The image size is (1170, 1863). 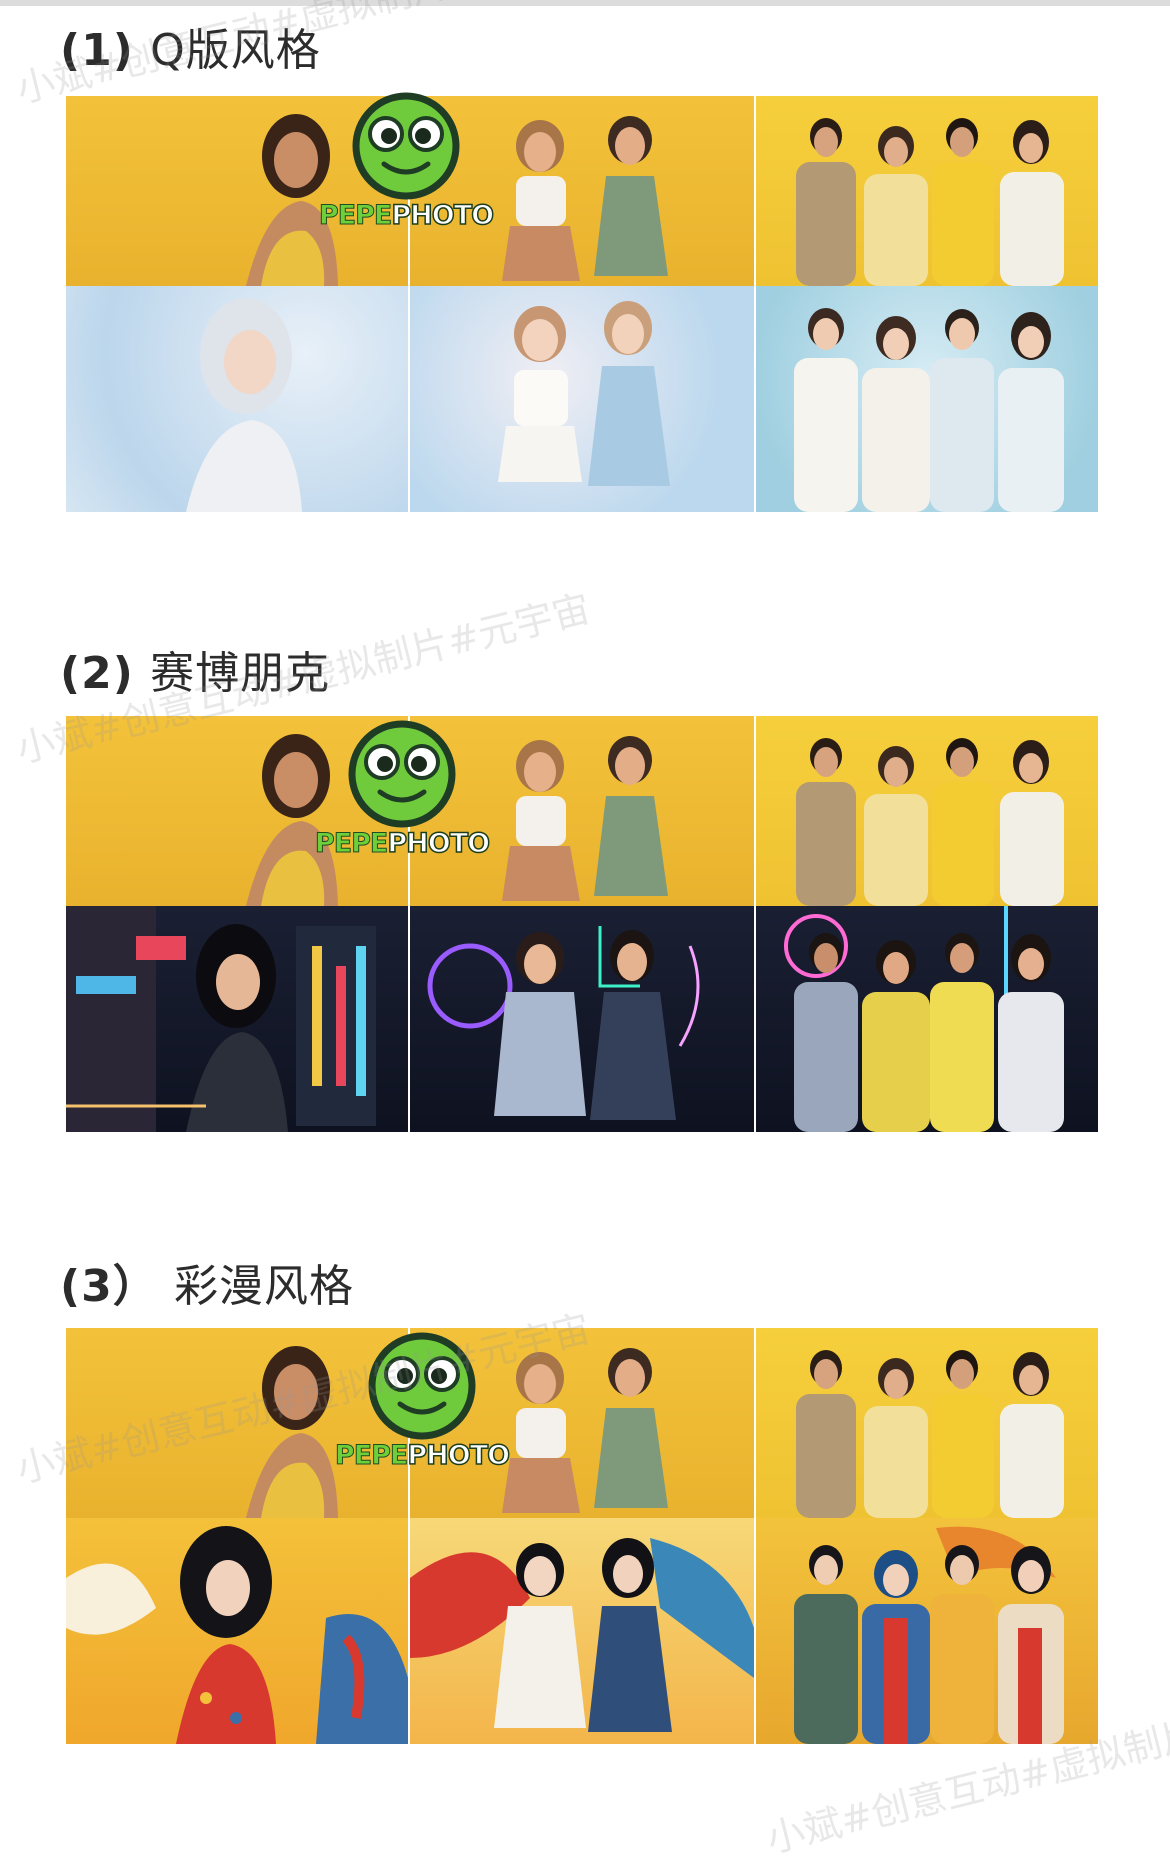 I want to click on section-heading-3: (3） 彩漫风格, so click(x=207, y=1282).